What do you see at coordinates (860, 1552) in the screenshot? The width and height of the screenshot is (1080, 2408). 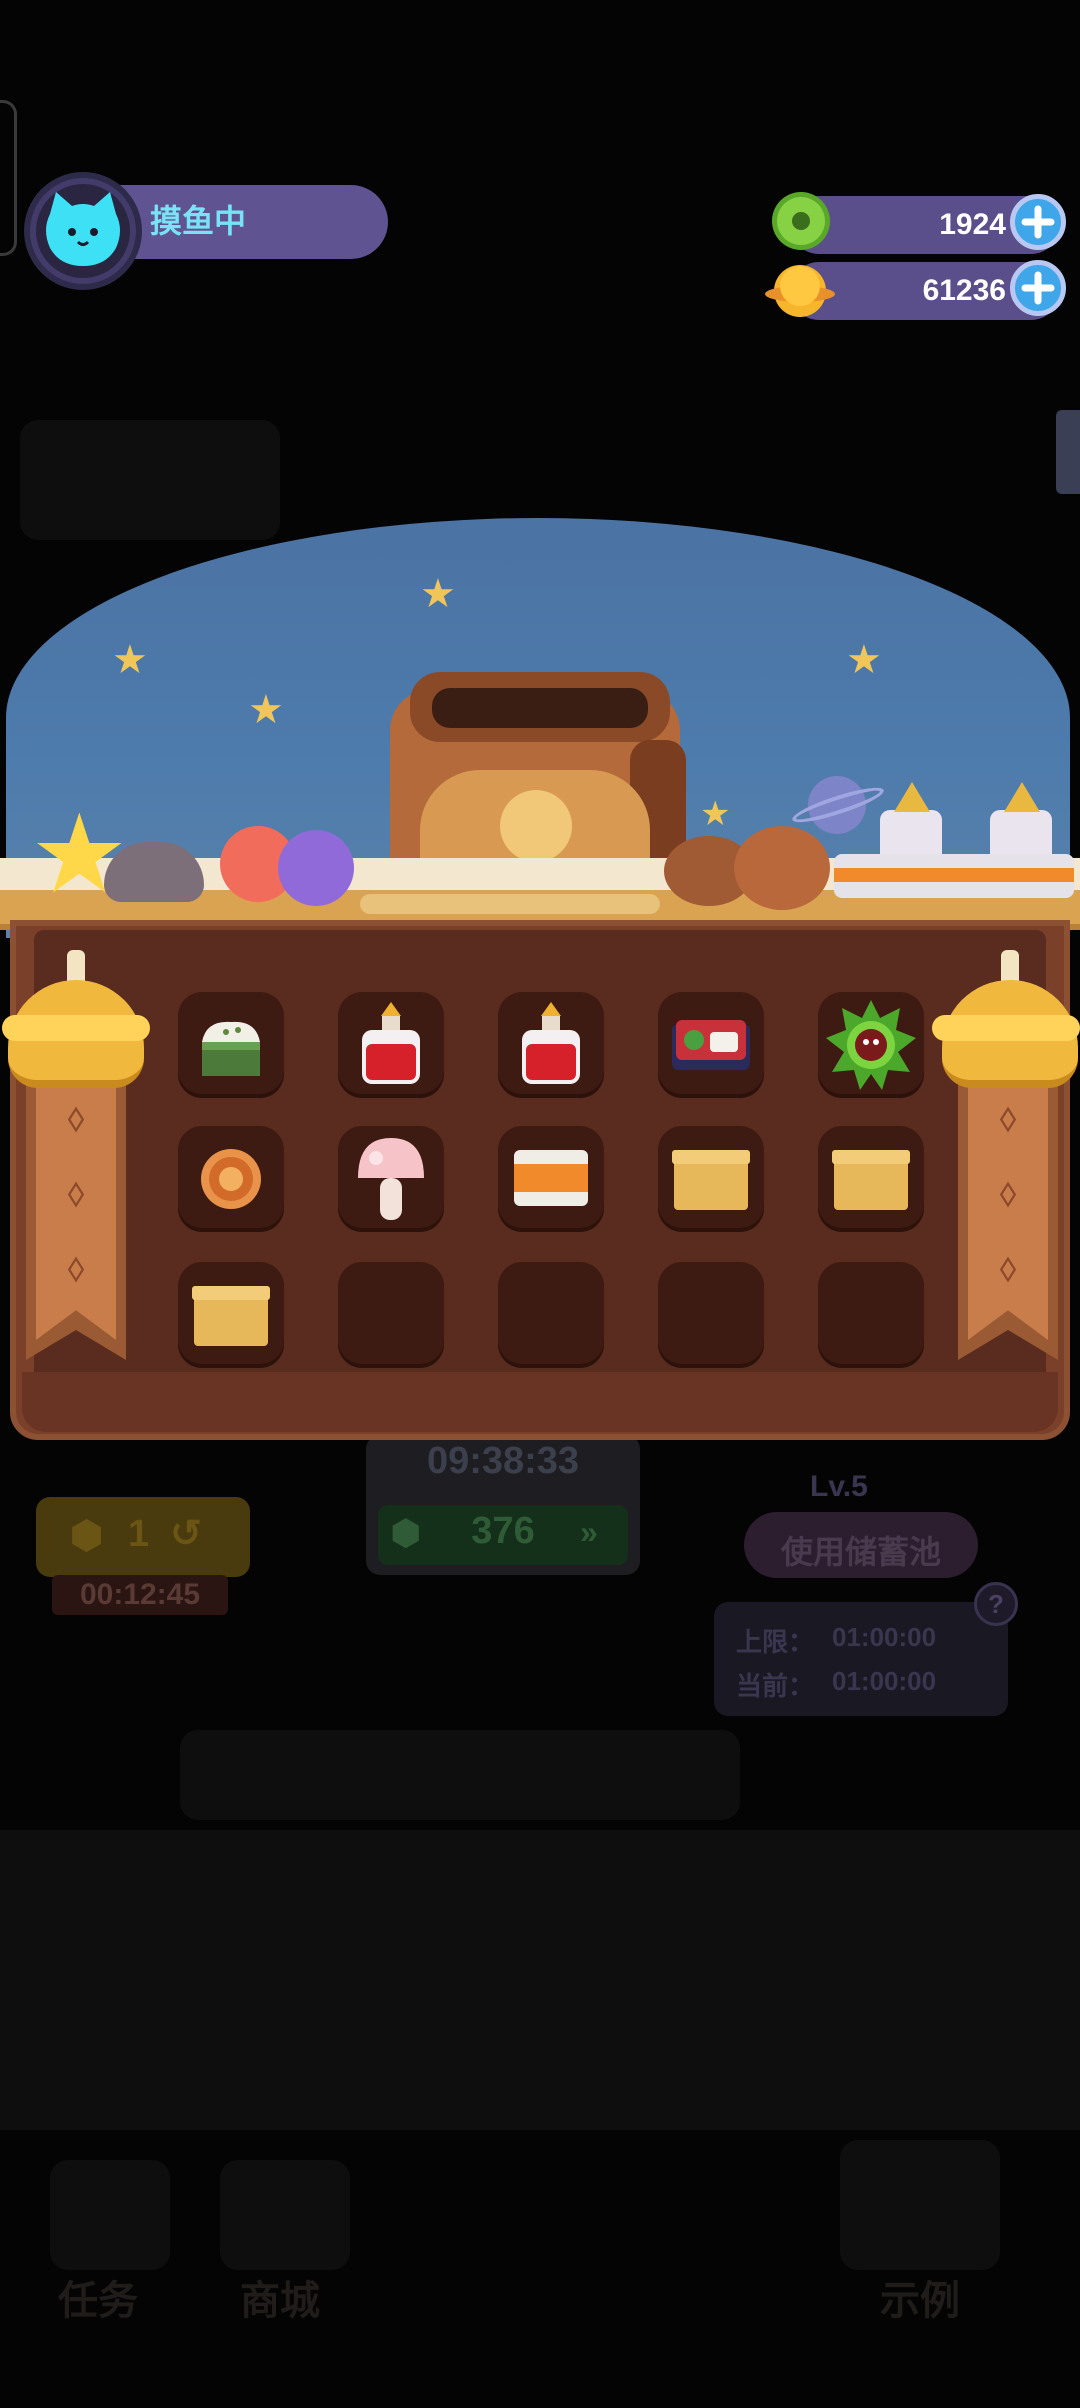 I see `dim-storage-label: 使用储蓄池` at bounding box center [860, 1552].